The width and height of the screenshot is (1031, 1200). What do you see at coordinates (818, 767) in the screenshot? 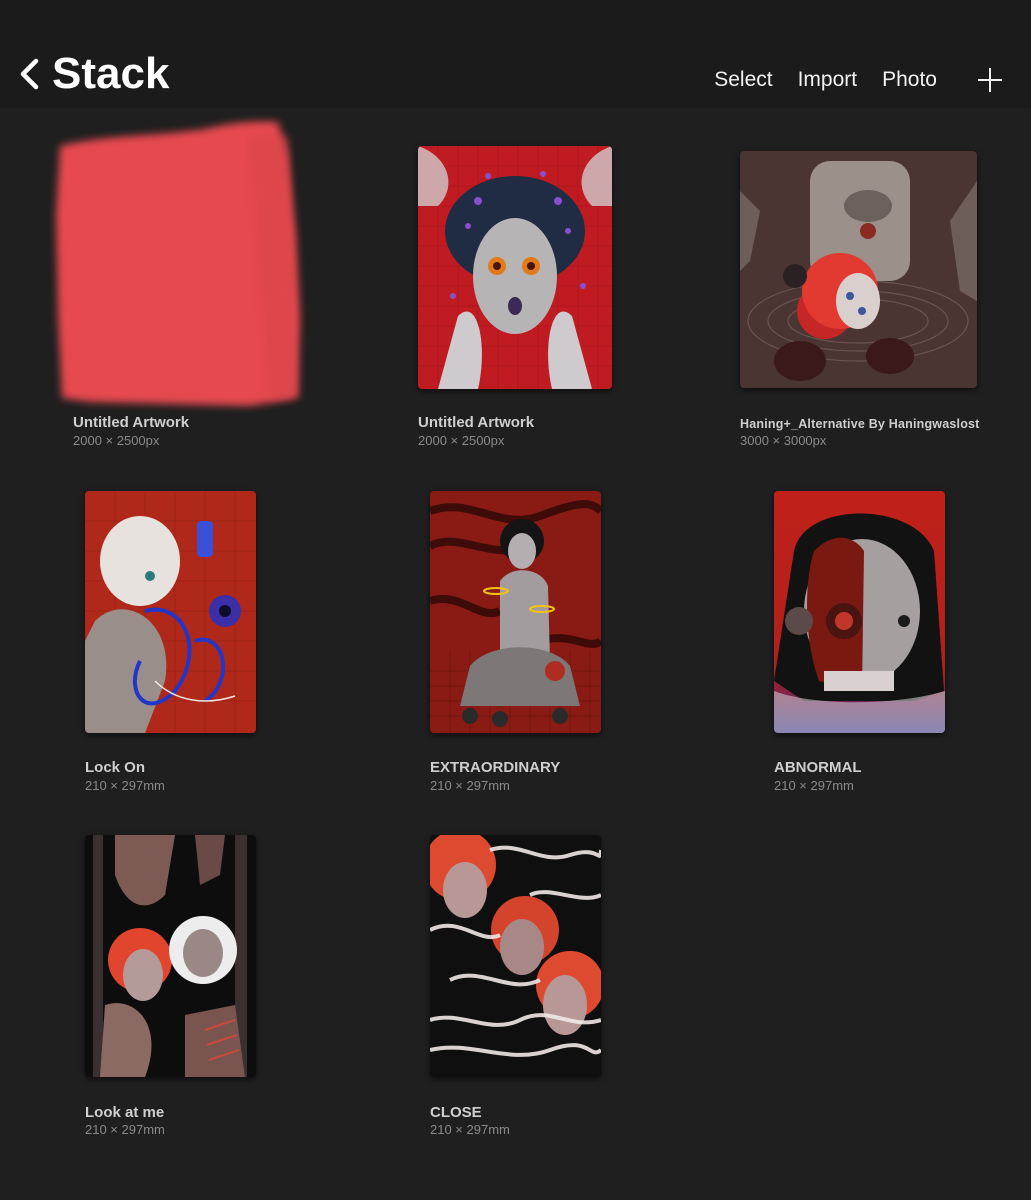
I see `artwork-title: ABNORMAL` at bounding box center [818, 767].